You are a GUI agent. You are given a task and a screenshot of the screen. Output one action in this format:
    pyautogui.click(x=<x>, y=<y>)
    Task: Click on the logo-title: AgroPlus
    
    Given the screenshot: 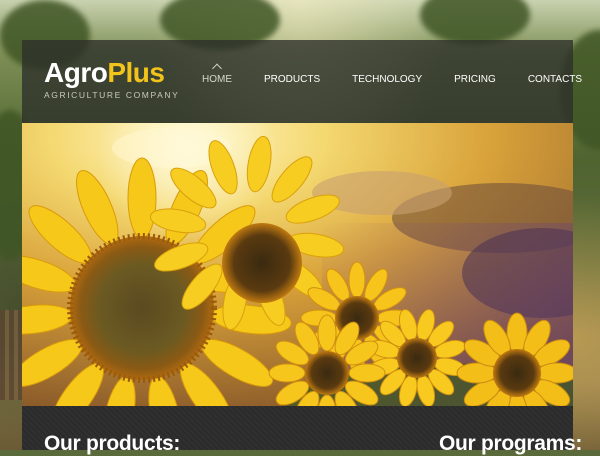 What is the action you would take?
    pyautogui.click(x=111, y=73)
    